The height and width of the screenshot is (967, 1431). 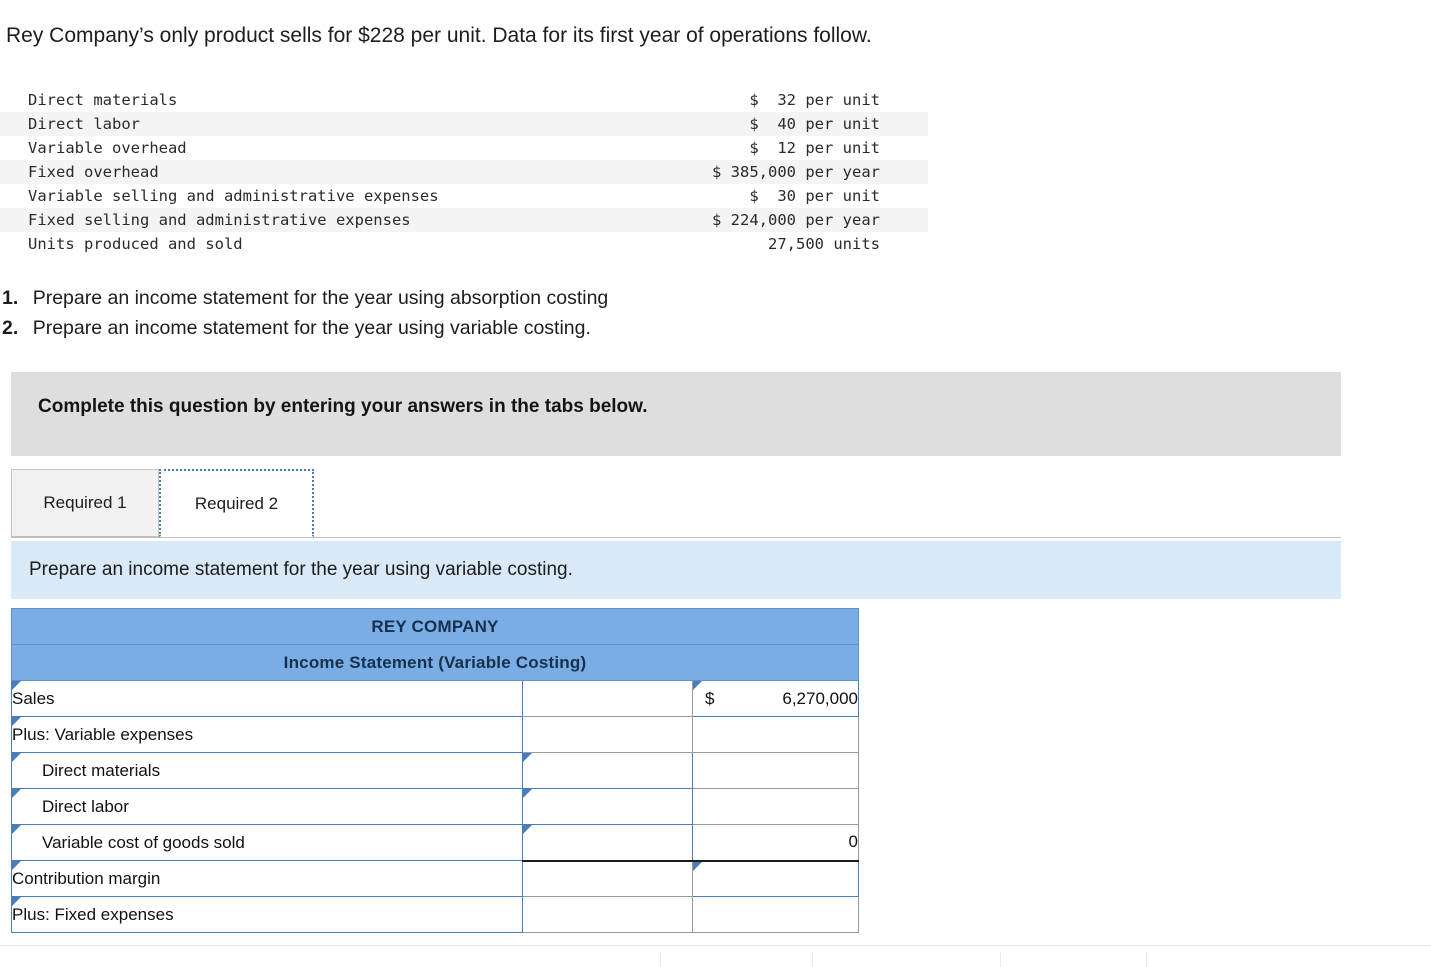 What do you see at coordinates (464, 148) in the screenshot?
I see `given-data-row: Variable overhead $ 12 per unit` at bounding box center [464, 148].